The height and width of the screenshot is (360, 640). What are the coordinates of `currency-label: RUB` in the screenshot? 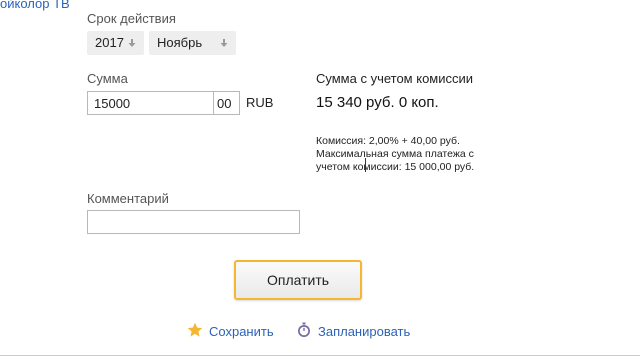 It's located at (260, 102).